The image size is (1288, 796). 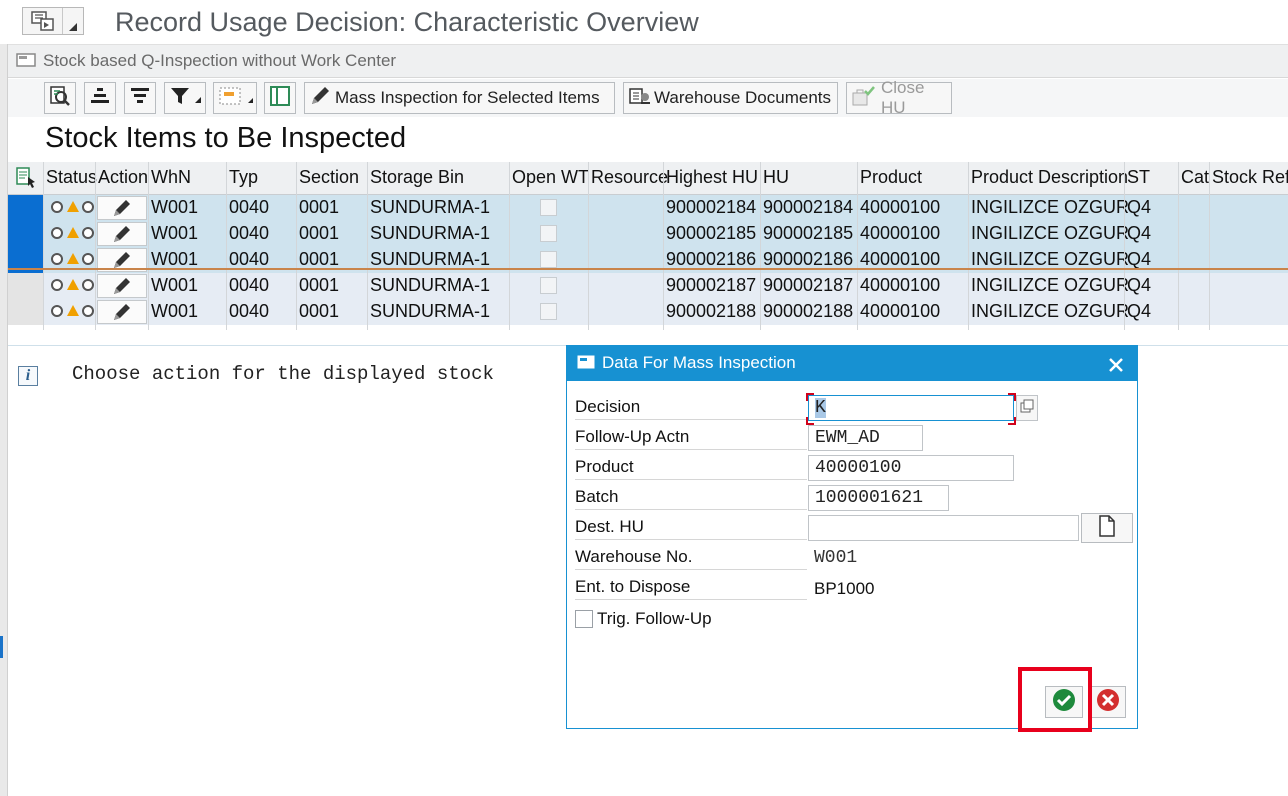 What do you see at coordinates (587, 365) in the screenshot?
I see `dialog-window-icon` at bounding box center [587, 365].